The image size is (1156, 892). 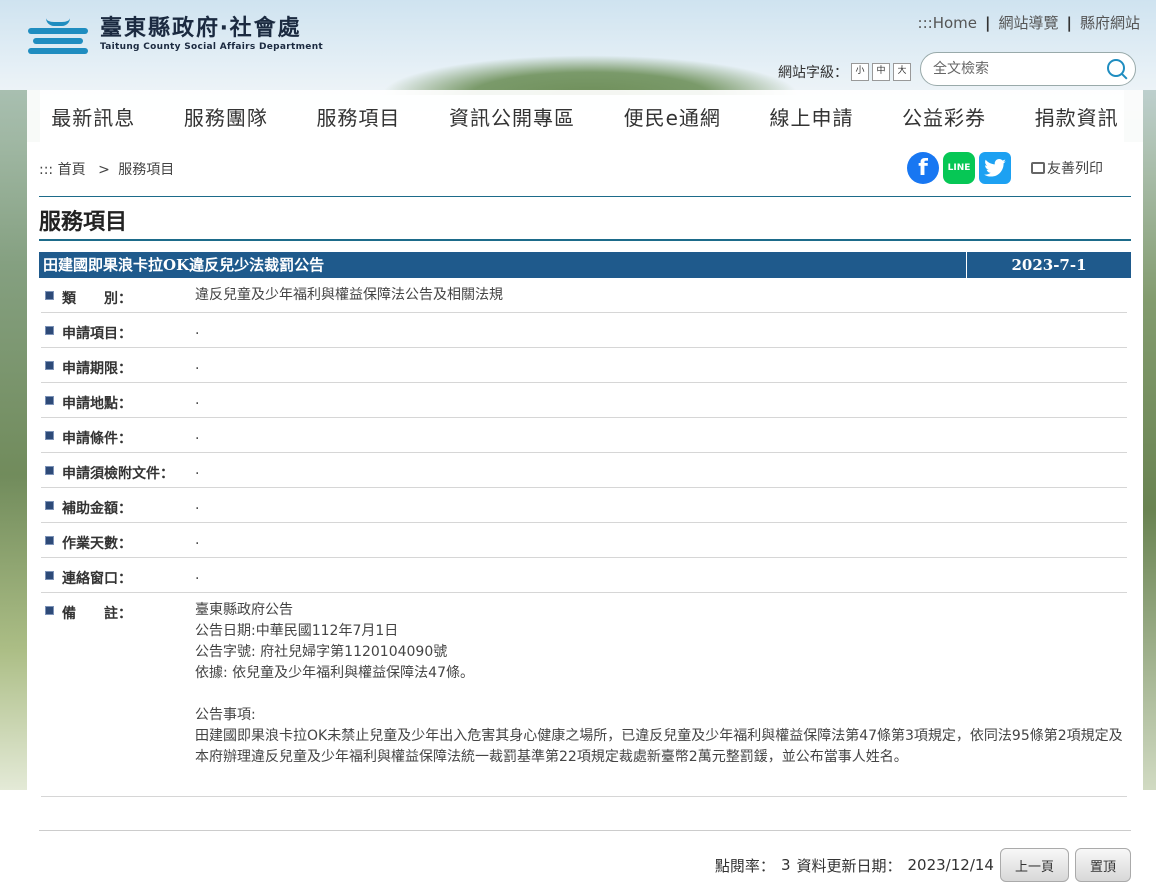 What do you see at coordinates (585, 240) in the screenshot?
I see `title-underline` at bounding box center [585, 240].